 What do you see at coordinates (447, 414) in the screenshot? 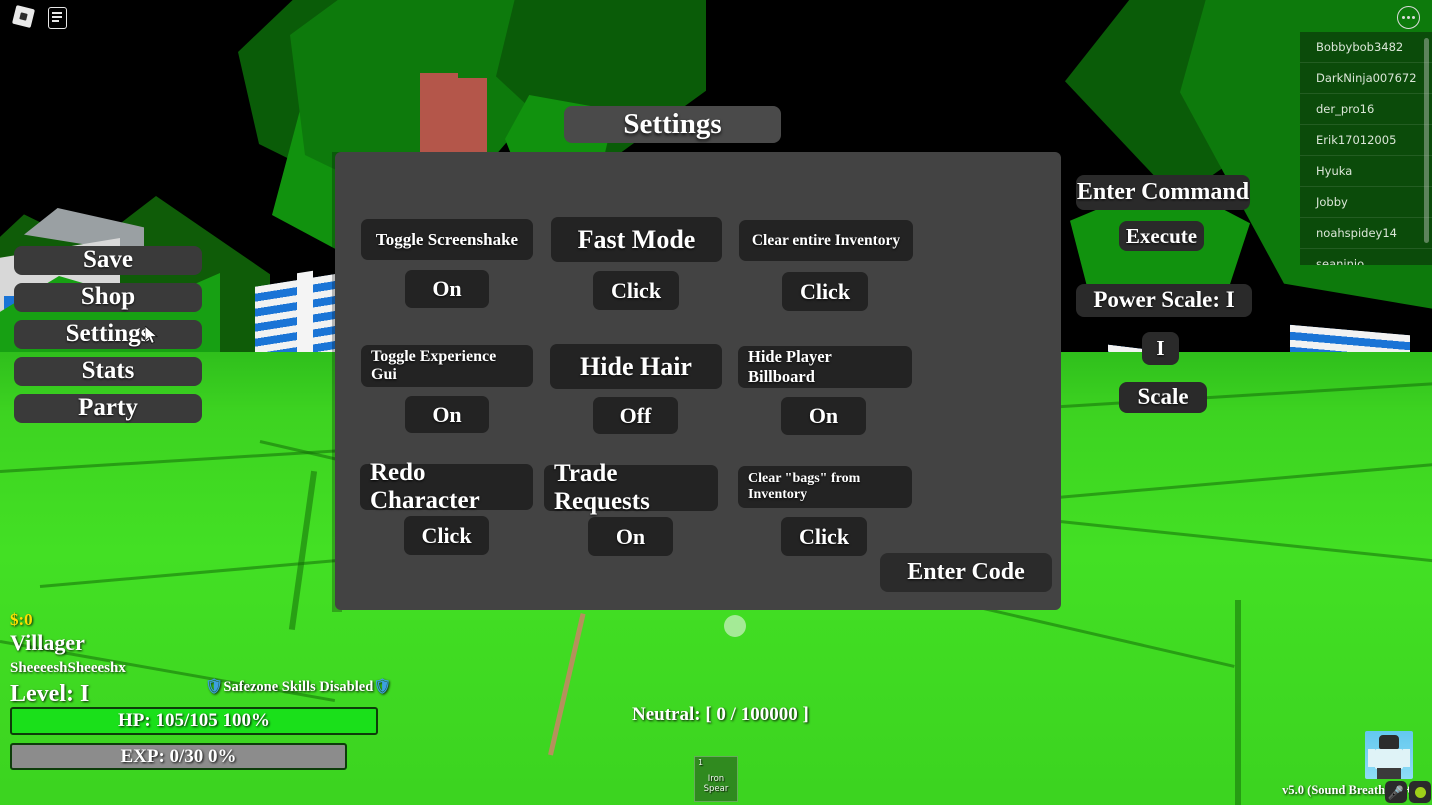
I see `setting-value-toggle-experience-gui: On` at bounding box center [447, 414].